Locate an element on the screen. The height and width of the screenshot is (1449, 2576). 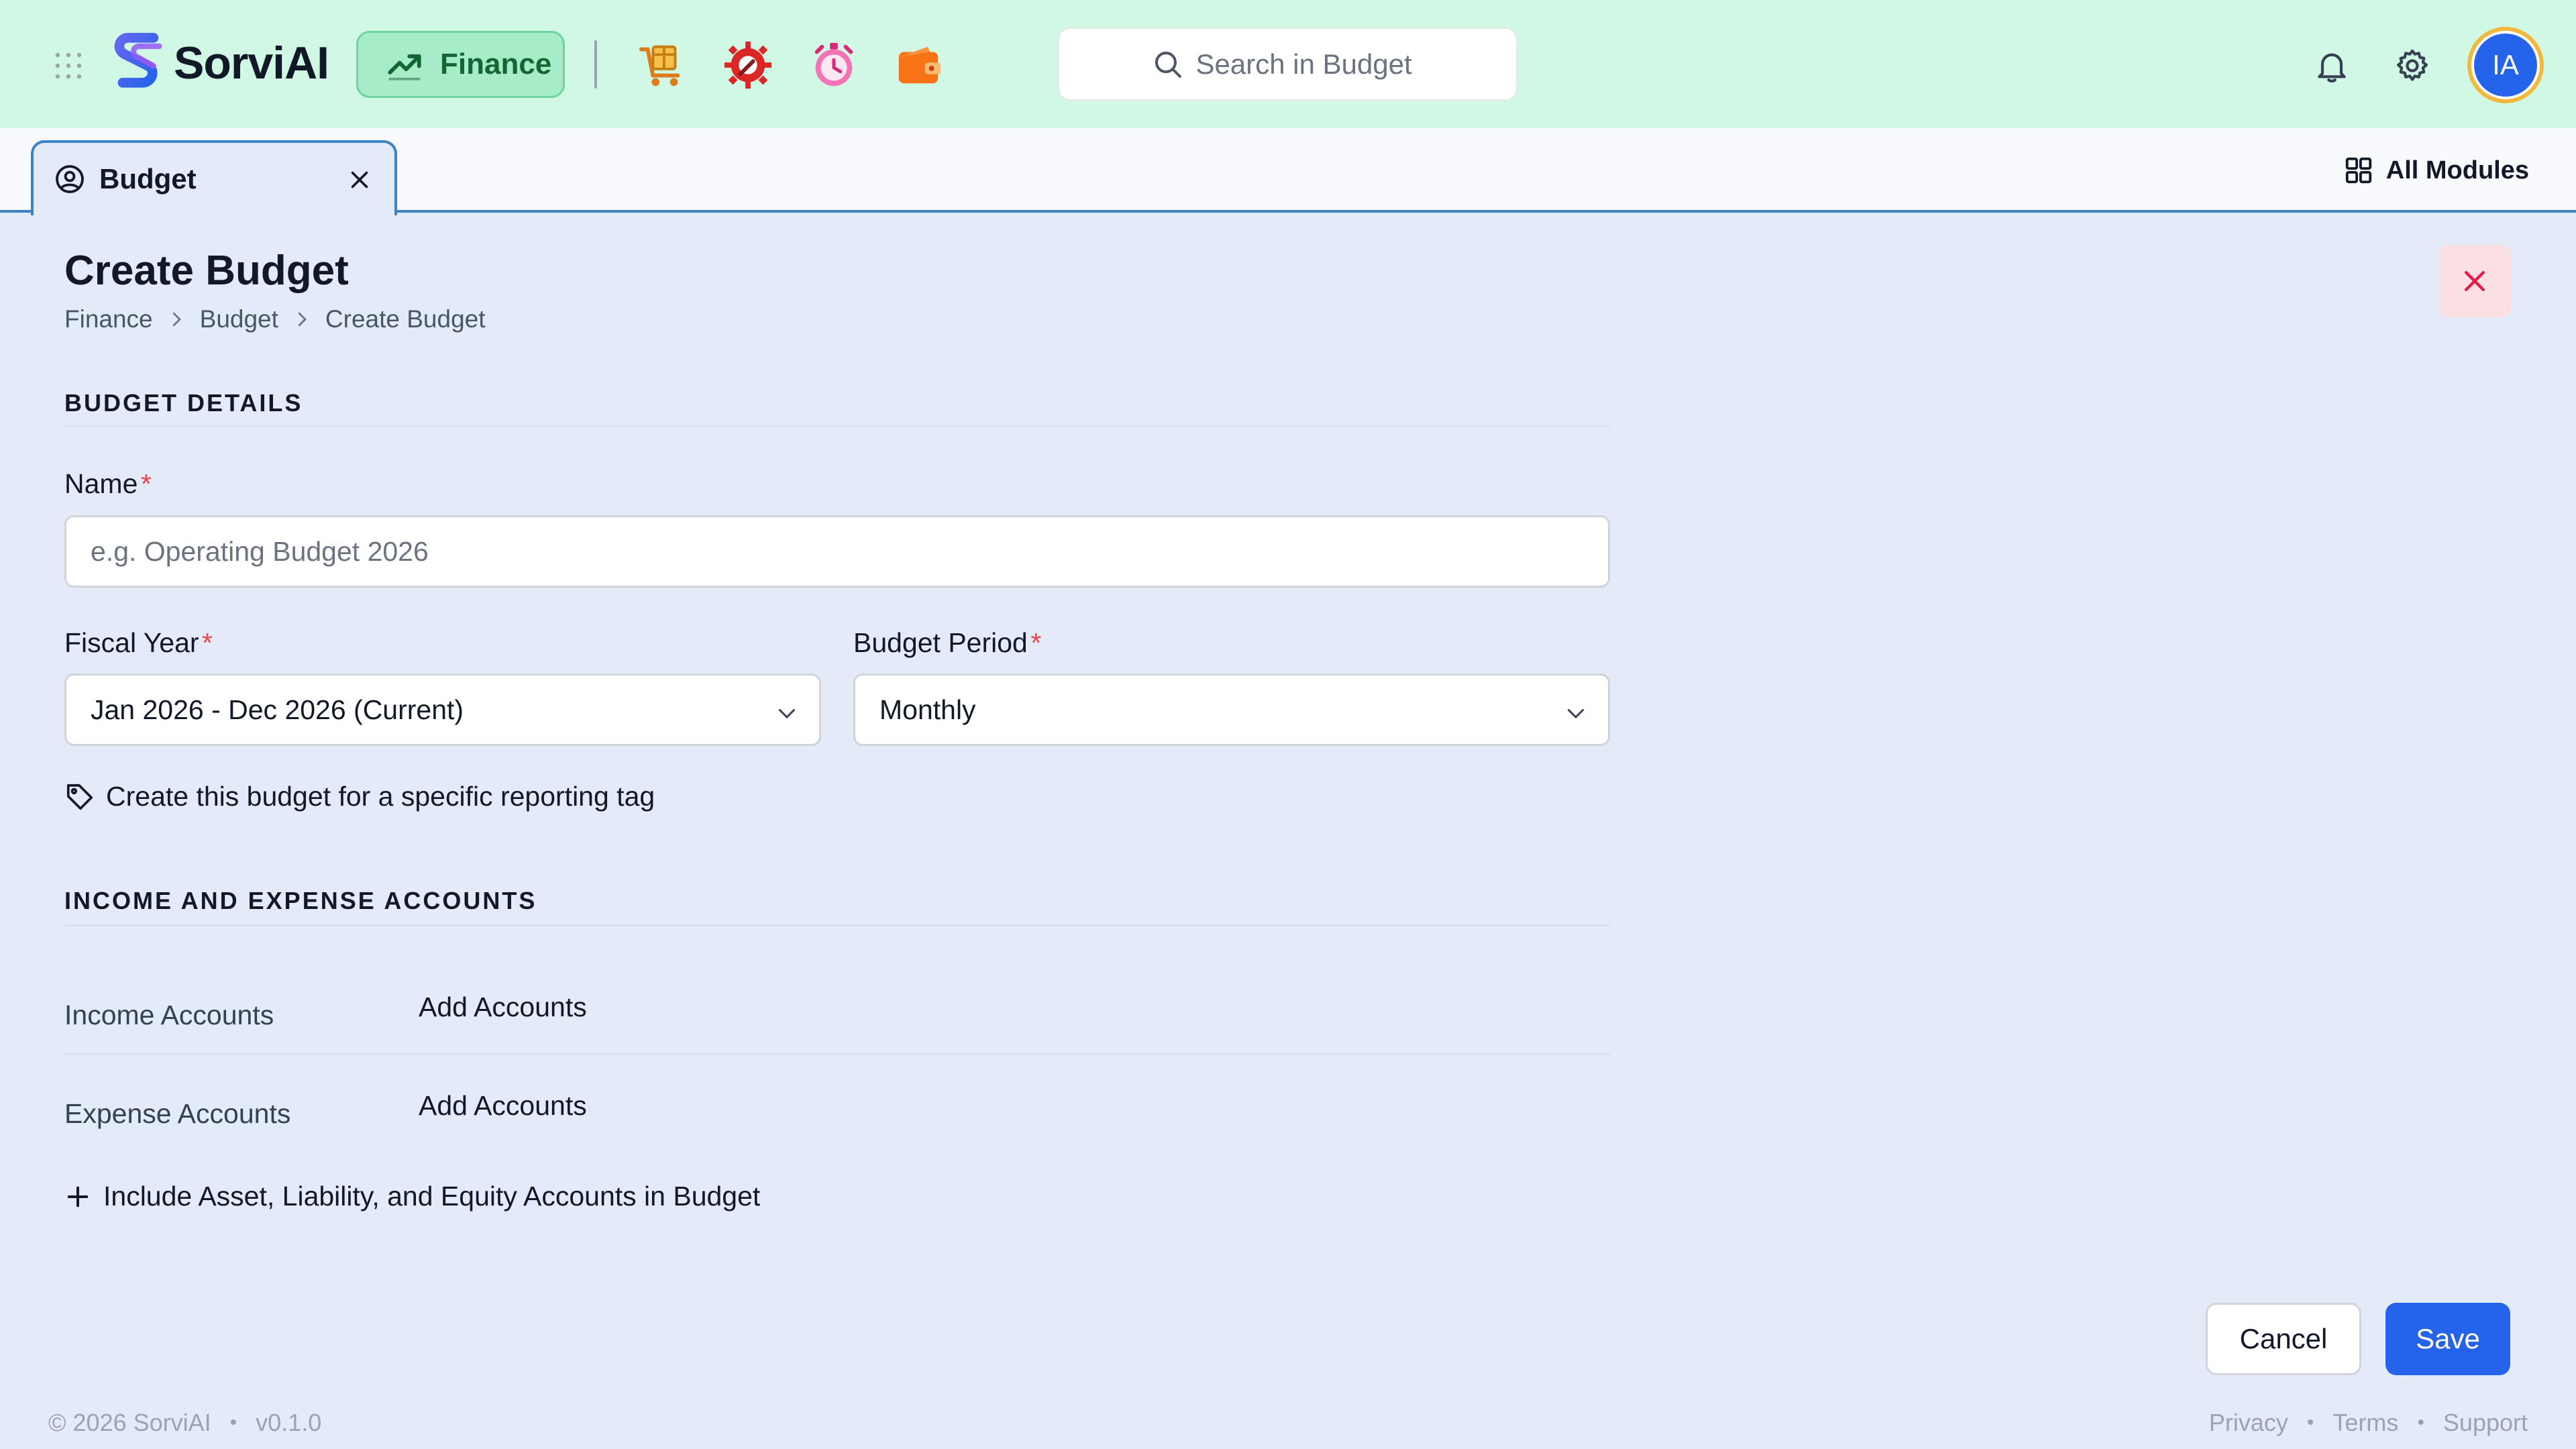
close-page-button is located at coordinates (2474, 281).